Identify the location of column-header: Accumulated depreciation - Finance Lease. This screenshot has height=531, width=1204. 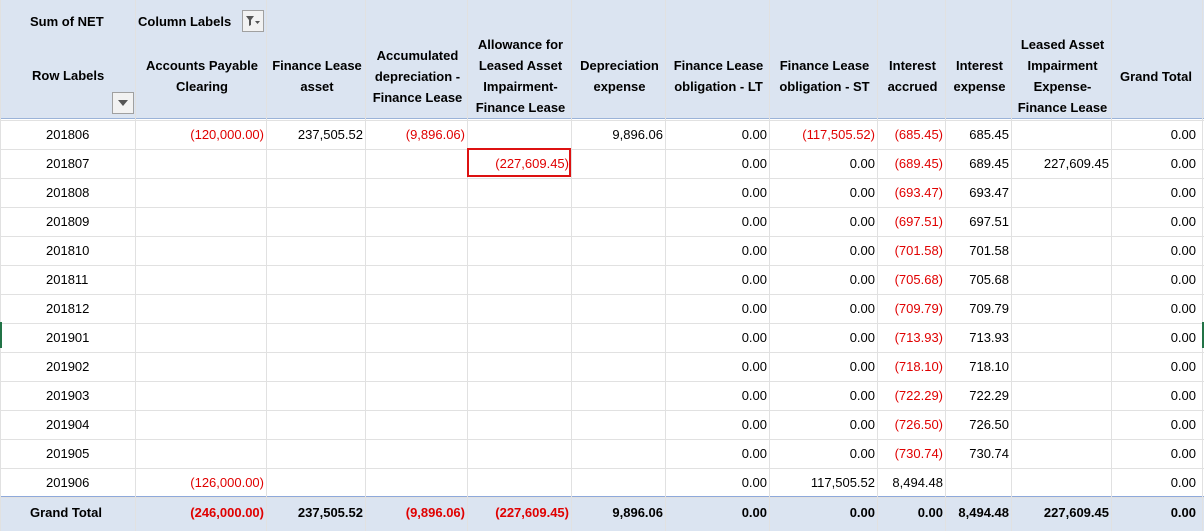
(417, 76).